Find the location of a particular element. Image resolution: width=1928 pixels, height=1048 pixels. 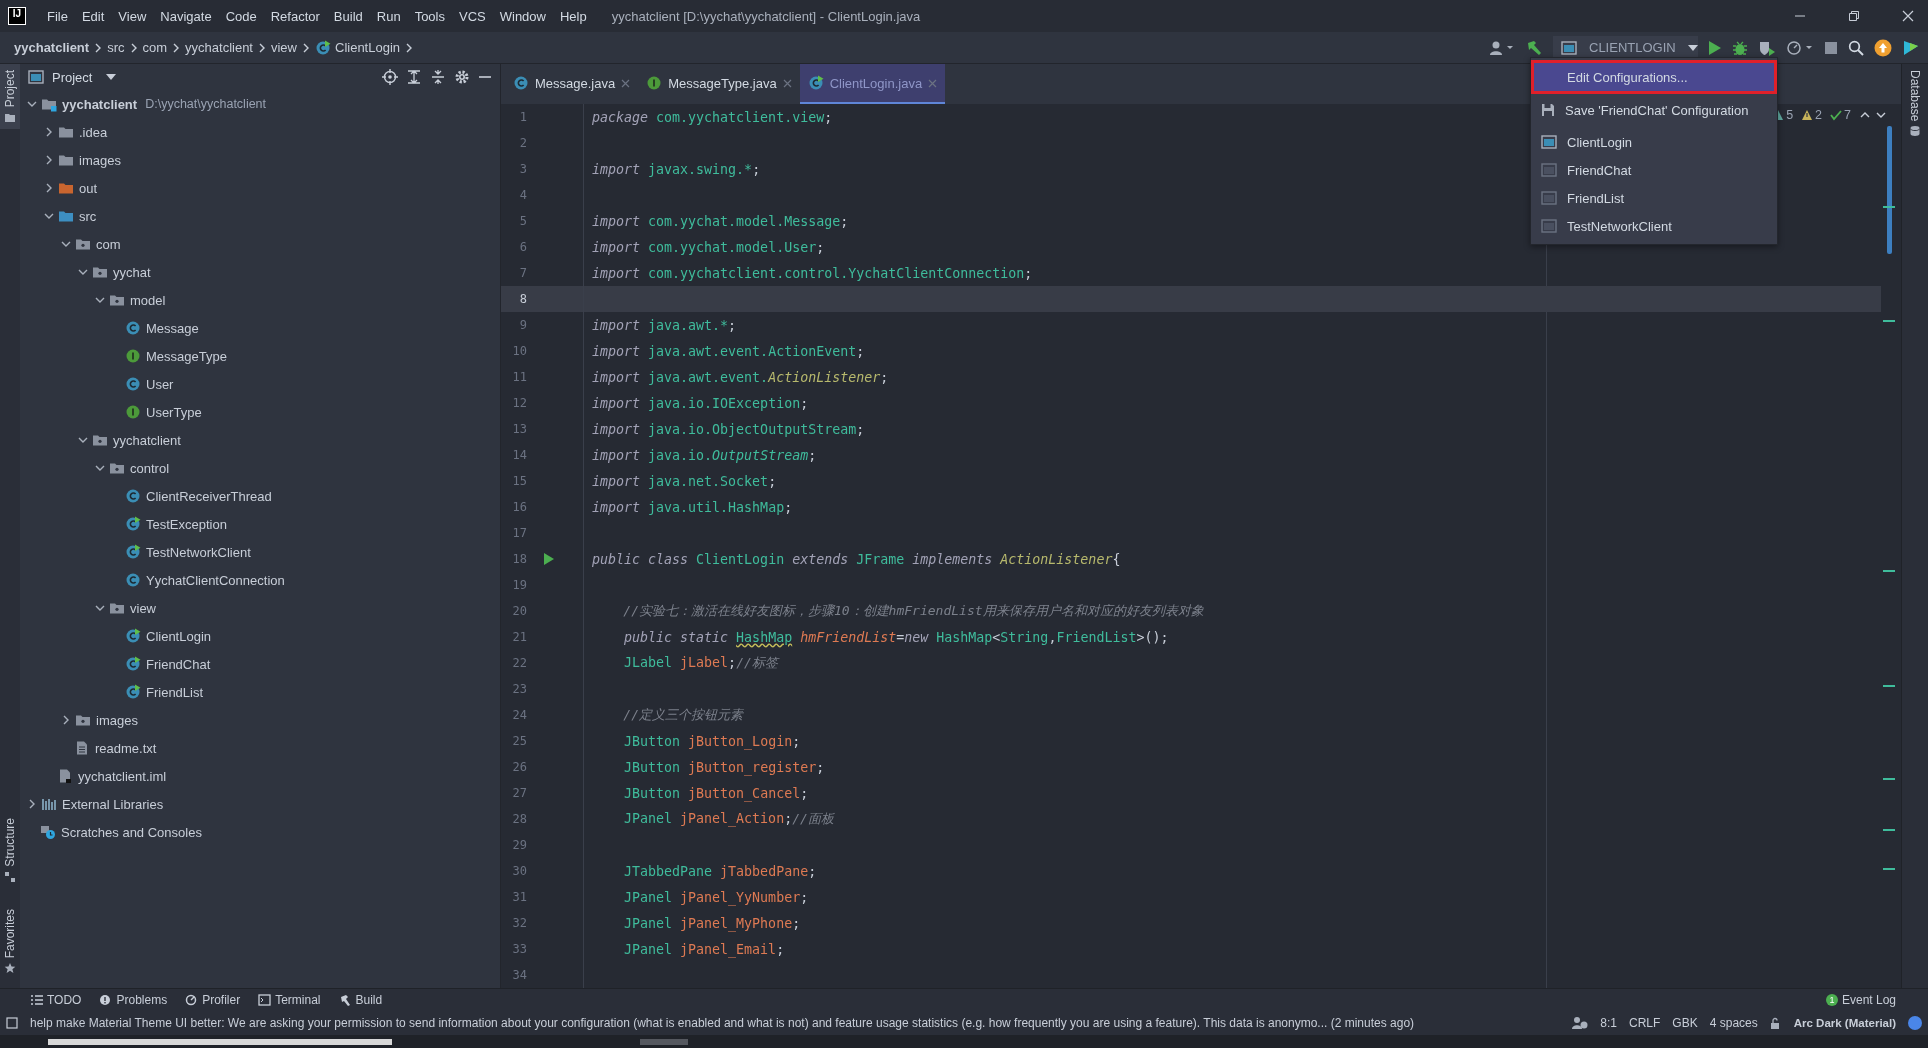

tree-item: view is located at coordinates (260, 608).